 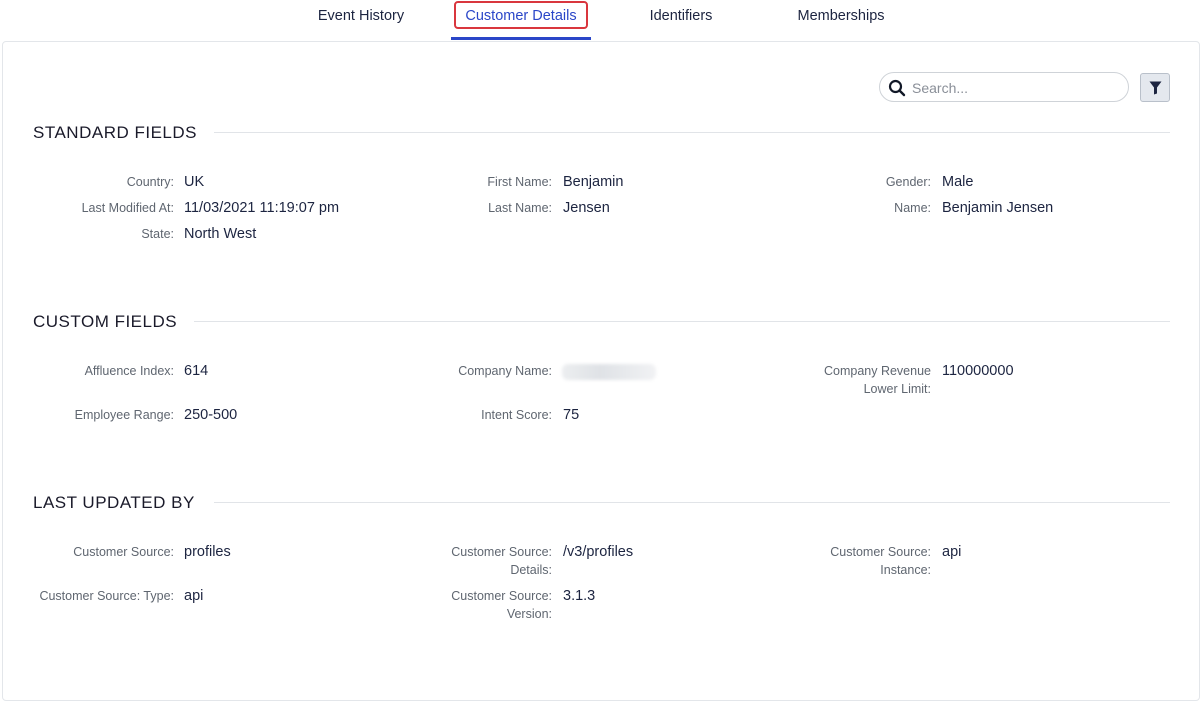 I want to click on country-value: UK, so click(x=194, y=182).